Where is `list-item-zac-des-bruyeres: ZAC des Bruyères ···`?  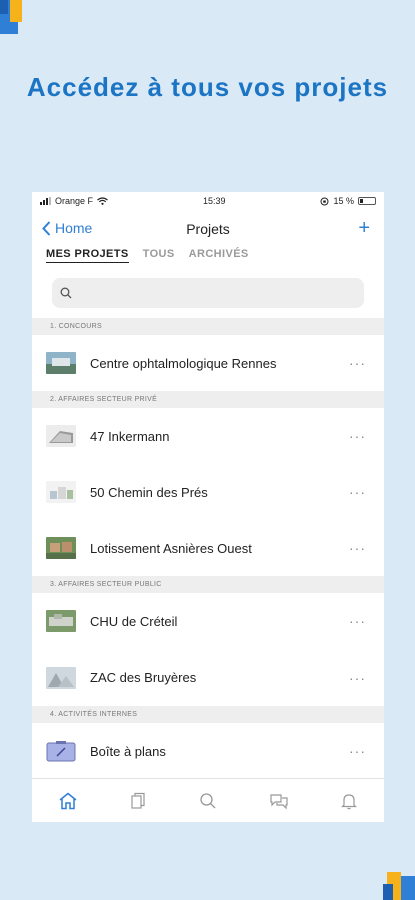
list-item-zac-des-bruyeres: ZAC des Bruyères ··· is located at coordinates (208, 677).